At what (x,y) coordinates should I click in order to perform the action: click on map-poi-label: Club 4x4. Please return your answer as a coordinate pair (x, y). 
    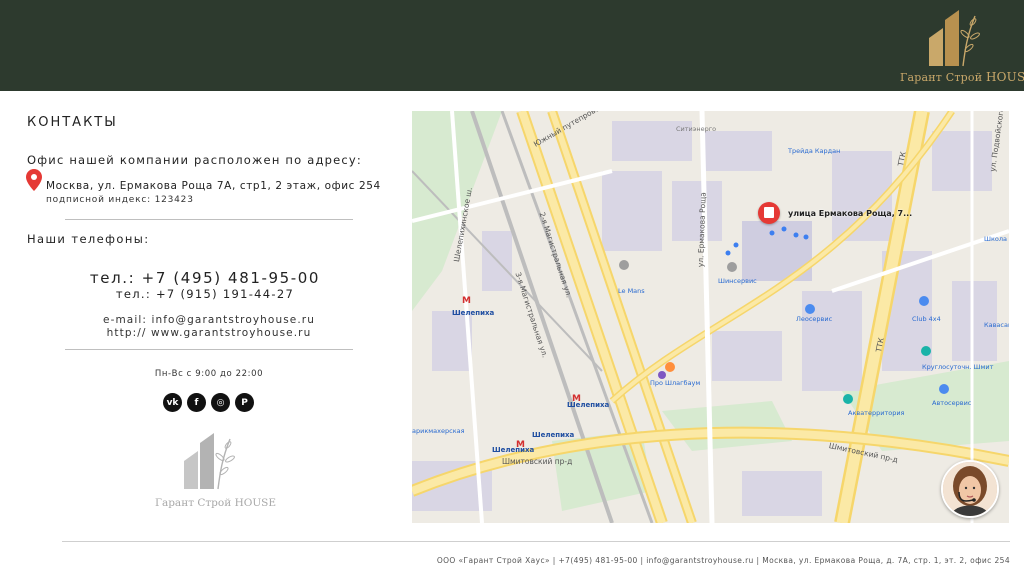
    Looking at the image, I should click on (926, 319).